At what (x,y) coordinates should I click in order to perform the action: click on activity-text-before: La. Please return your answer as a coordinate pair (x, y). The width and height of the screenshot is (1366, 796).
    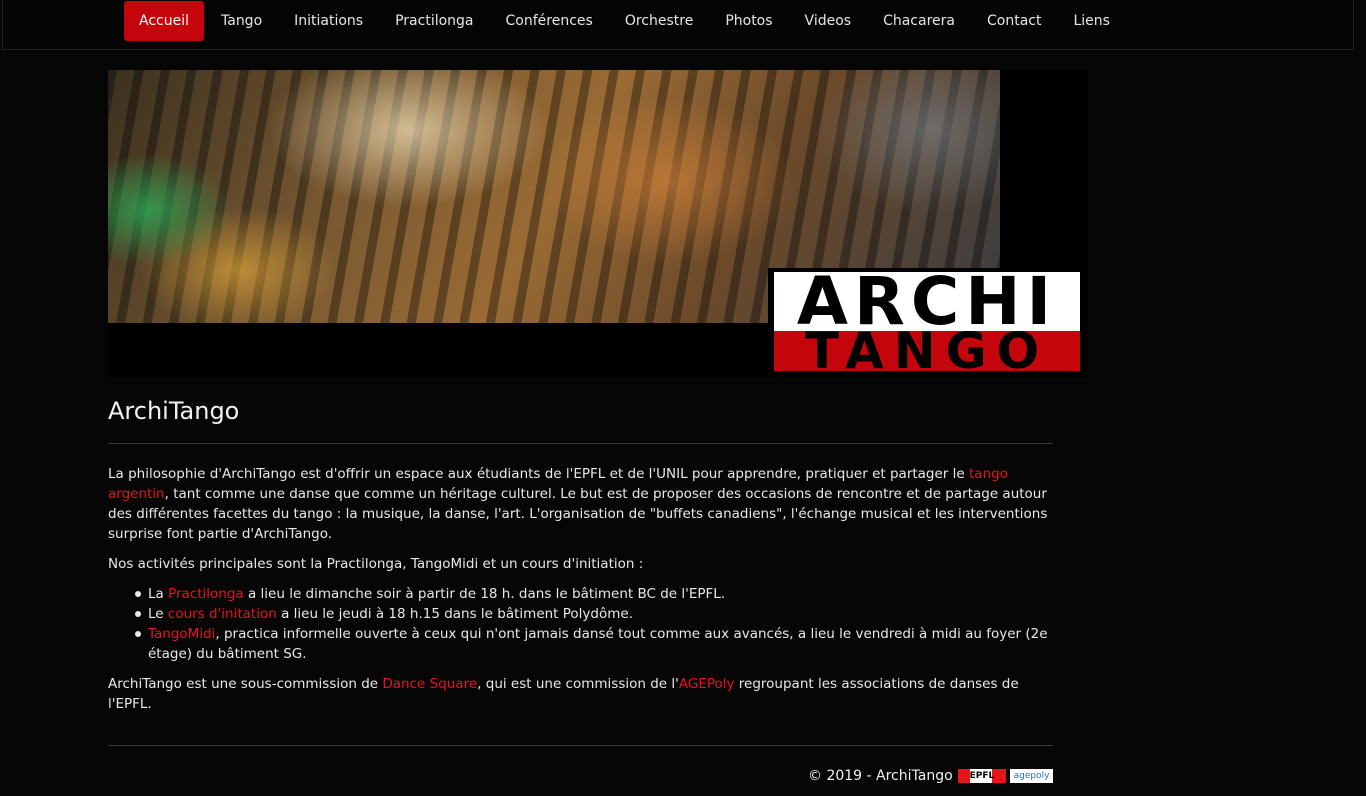
    Looking at the image, I should click on (158, 594).